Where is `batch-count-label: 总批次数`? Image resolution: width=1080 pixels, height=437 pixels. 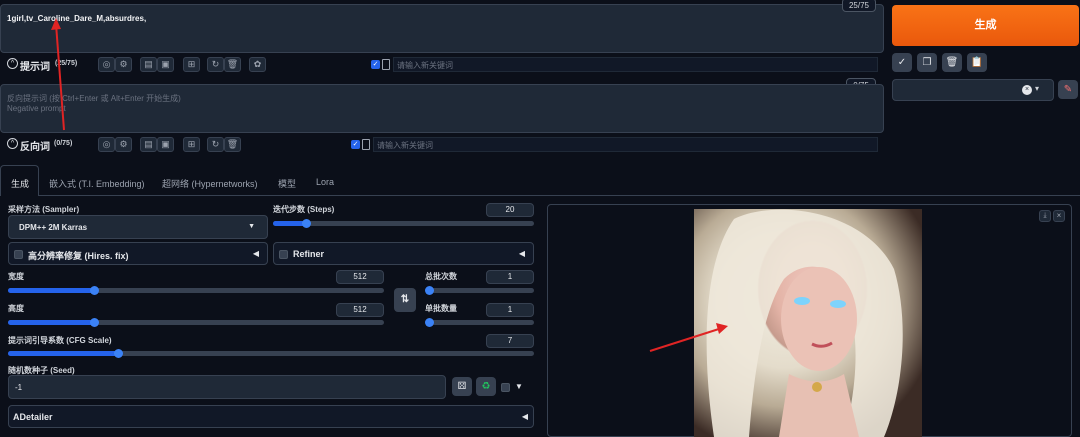 batch-count-label: 总批次数 is located at coordinates (441, 276).